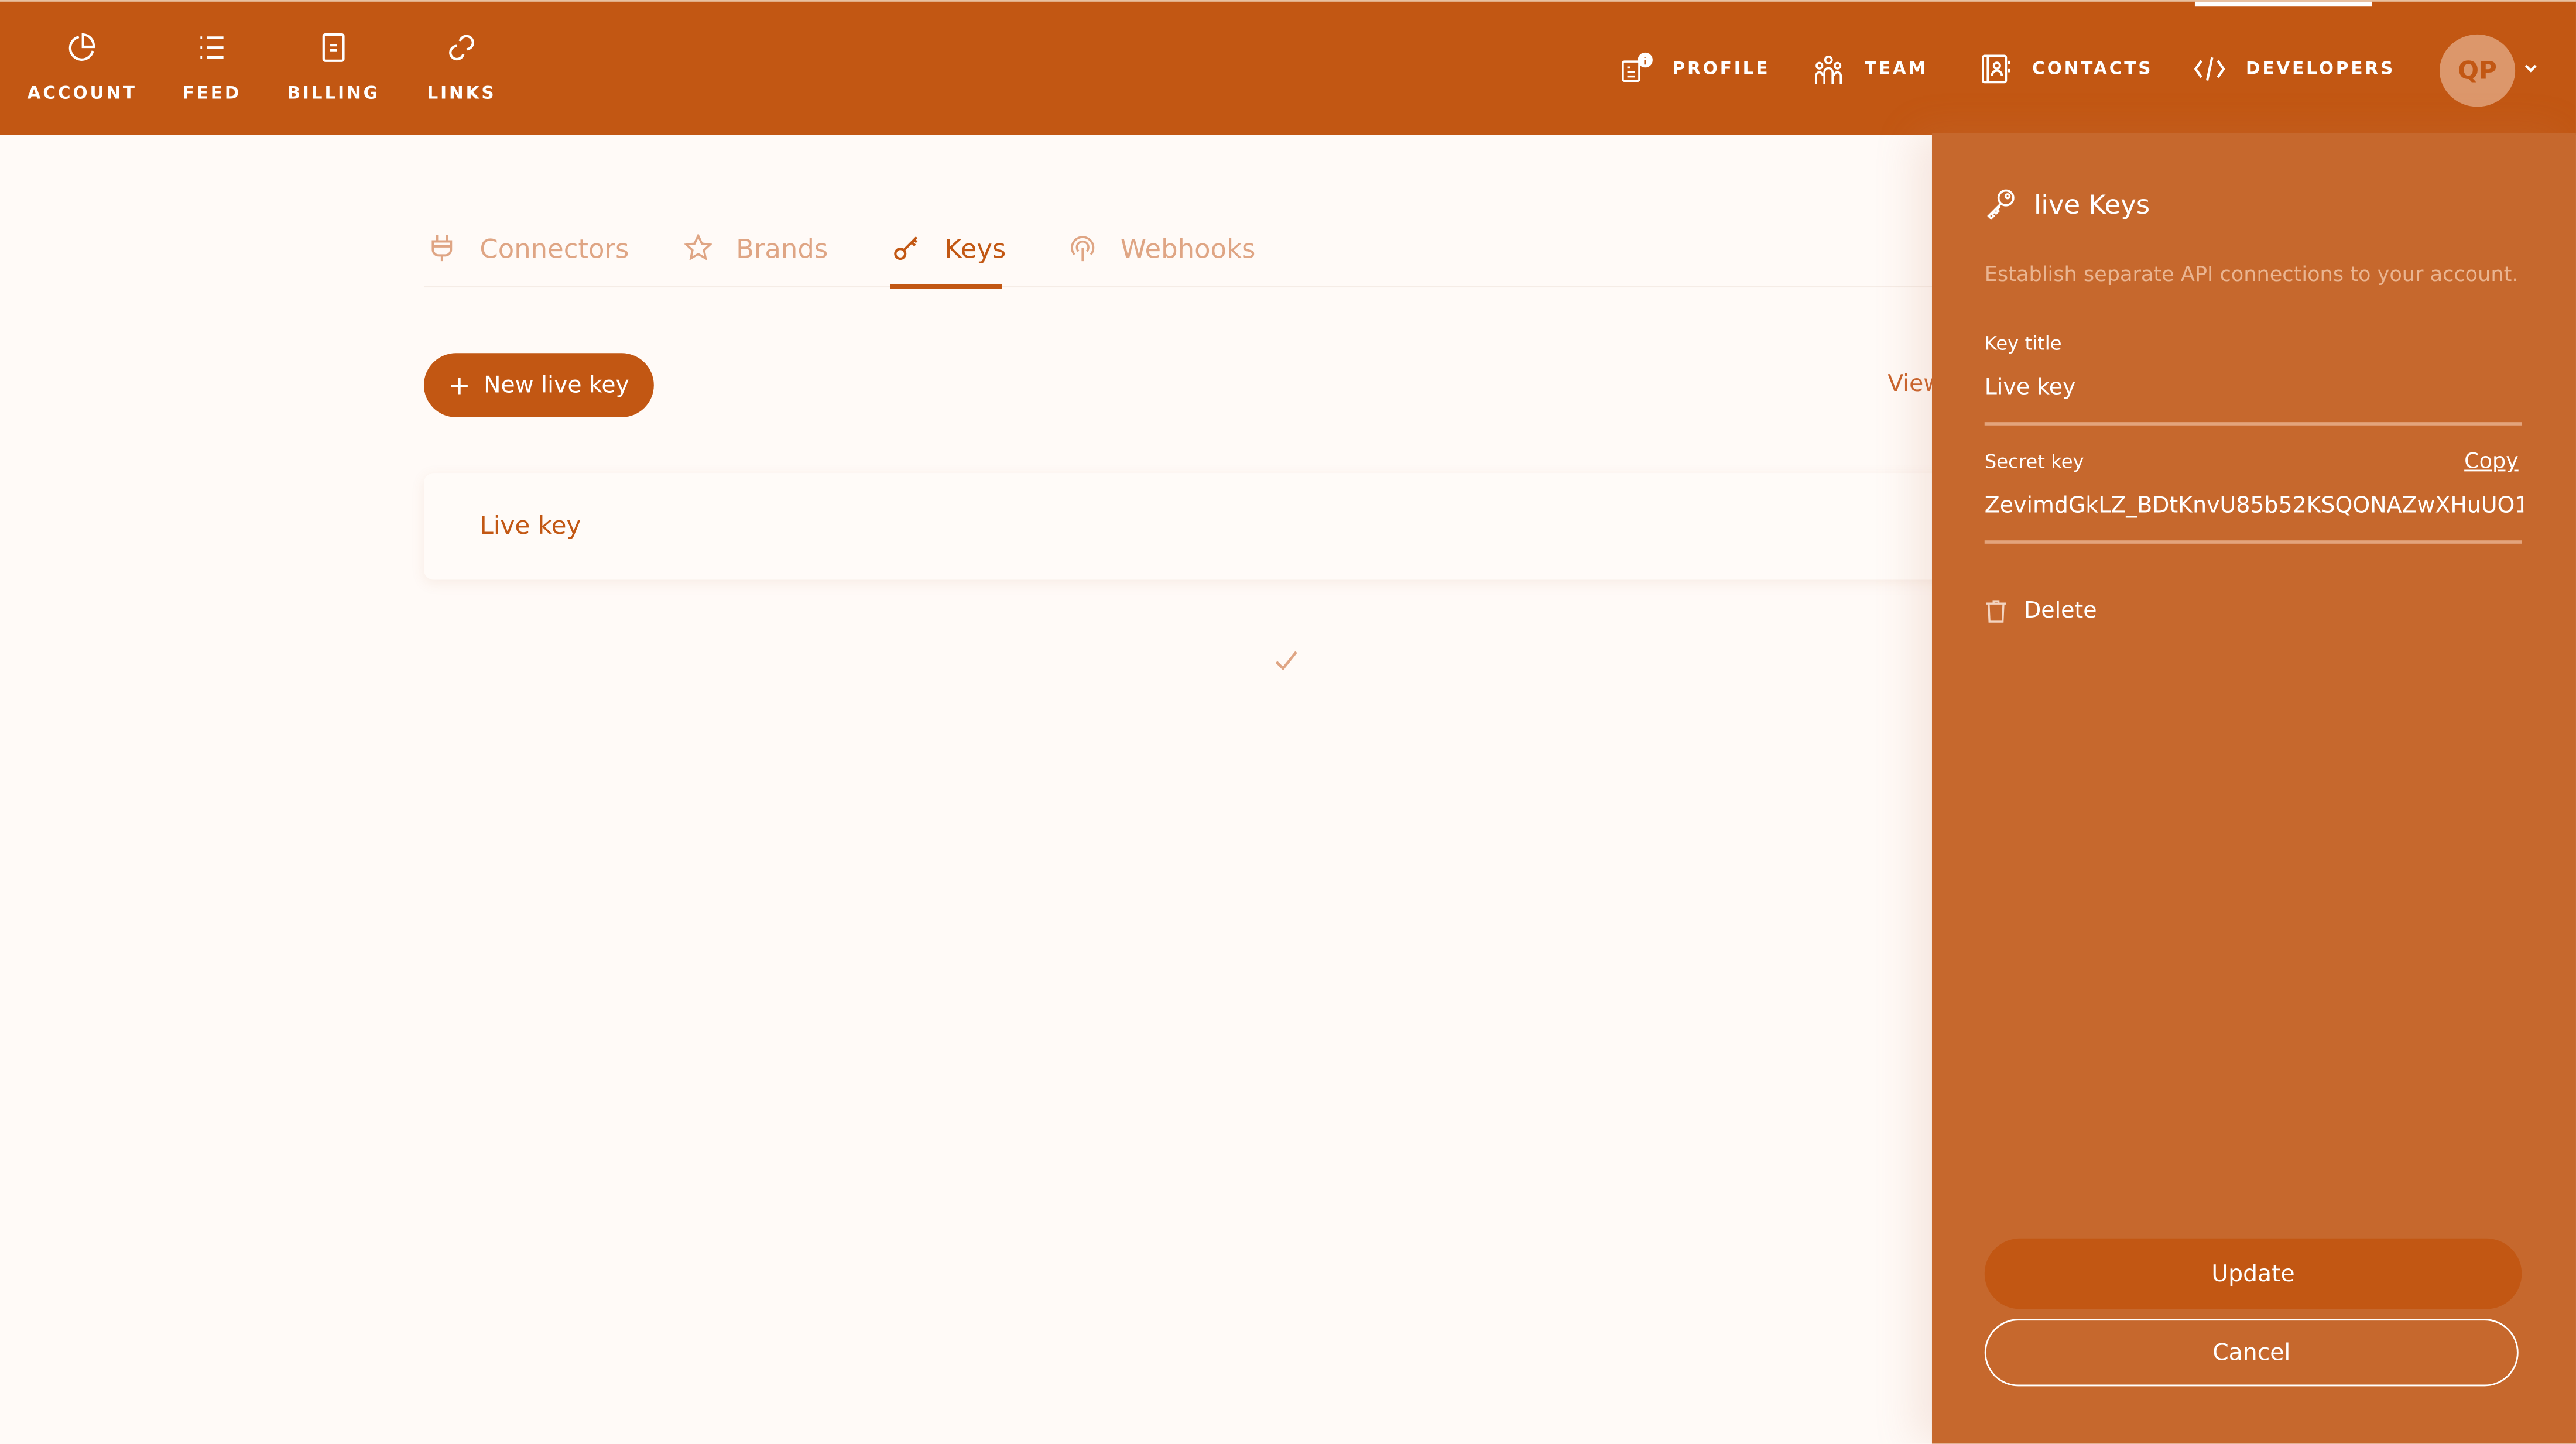  What do you see at coordinates (975, 248) in the screenshot?
I see `tab-keys-label: Keys` at bounding box center [975, 248].